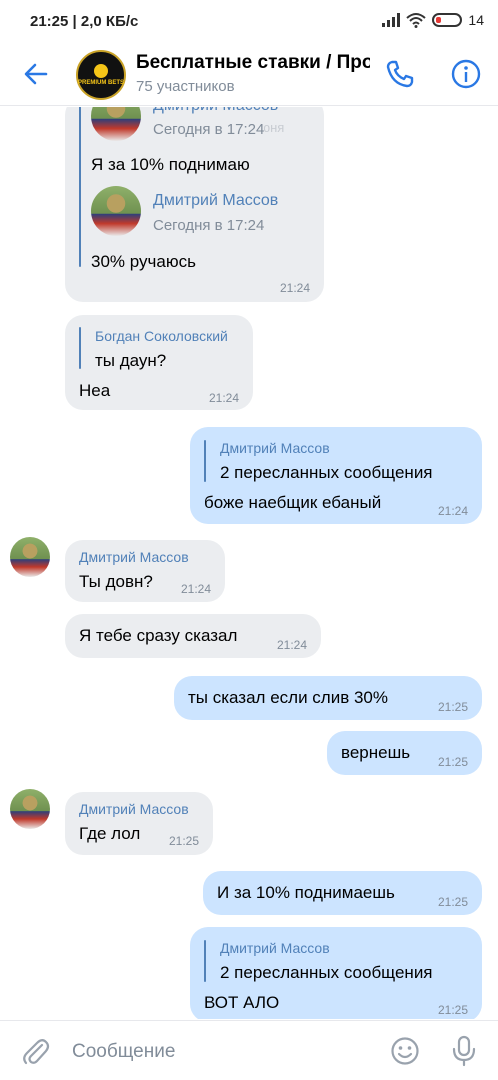  I want to click on avatar-logo-text: PREMIUM BETS, so click(101, 82).